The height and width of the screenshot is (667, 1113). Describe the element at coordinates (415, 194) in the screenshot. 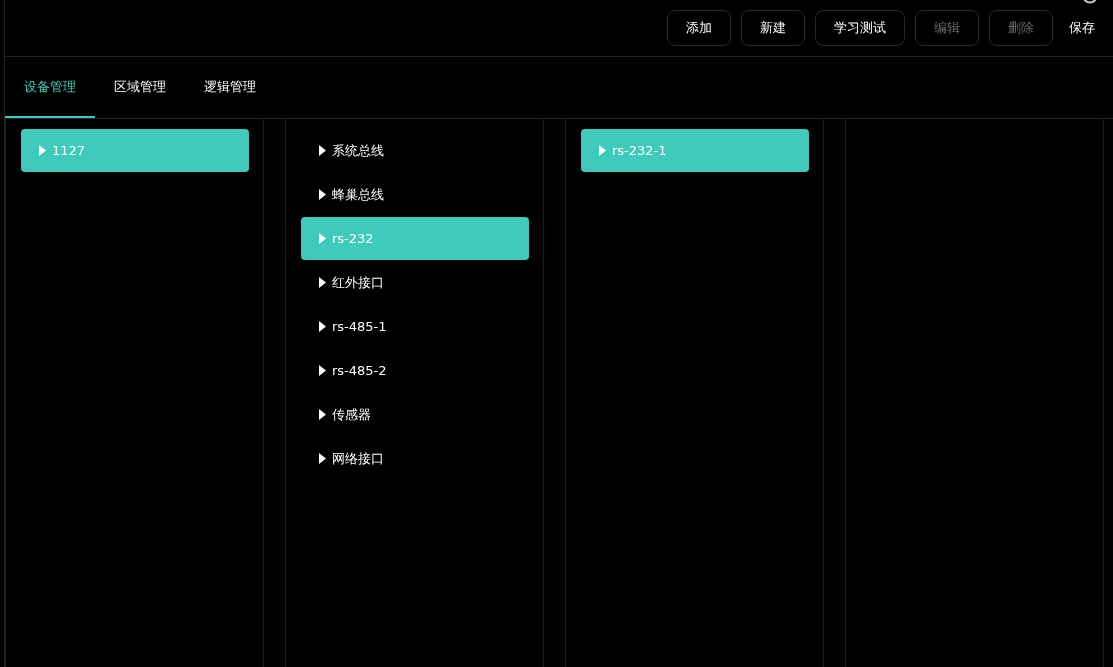

I see `tree-item: 蜂巢总线` at that location.